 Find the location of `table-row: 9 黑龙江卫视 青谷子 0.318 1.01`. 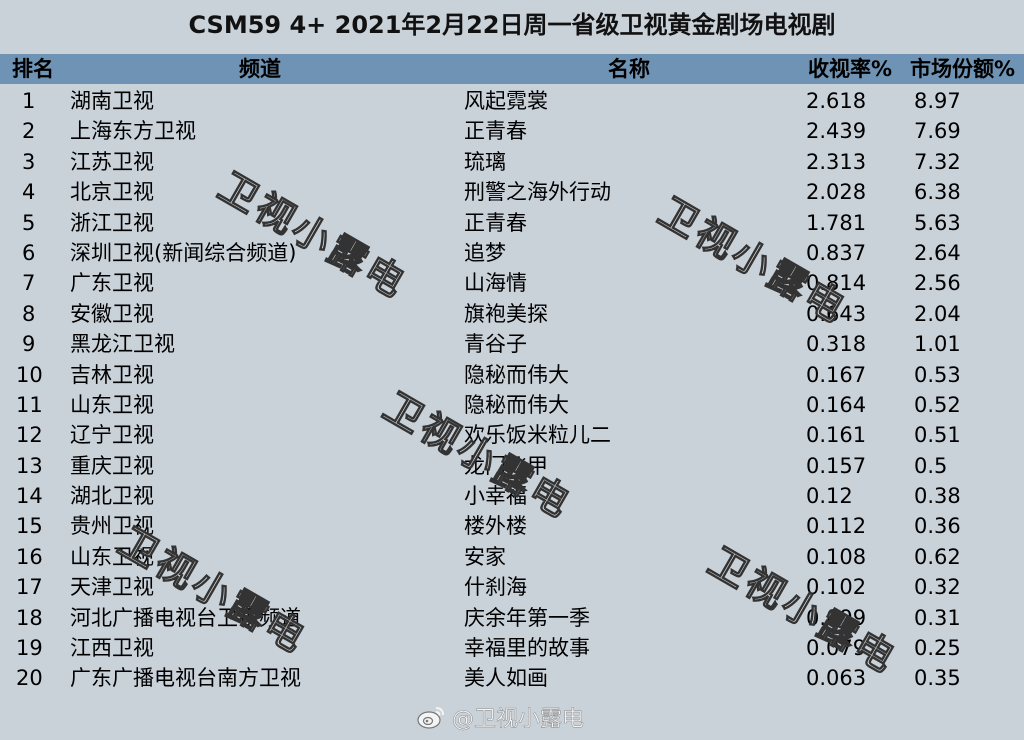

table-row: 9 黑龙江卫视 青谷子 0.318 1.01 is located at coordinates (512, 344).